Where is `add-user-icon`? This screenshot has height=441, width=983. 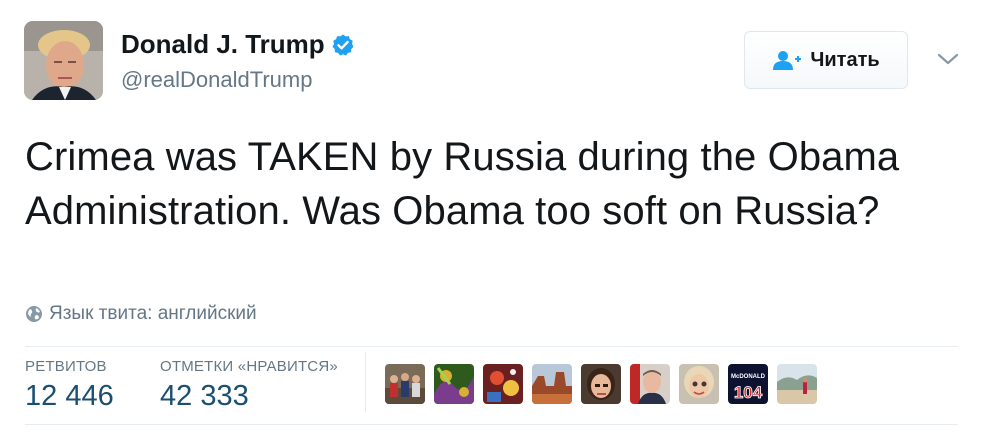 add-user-icon is located at coordinates (787, 60).